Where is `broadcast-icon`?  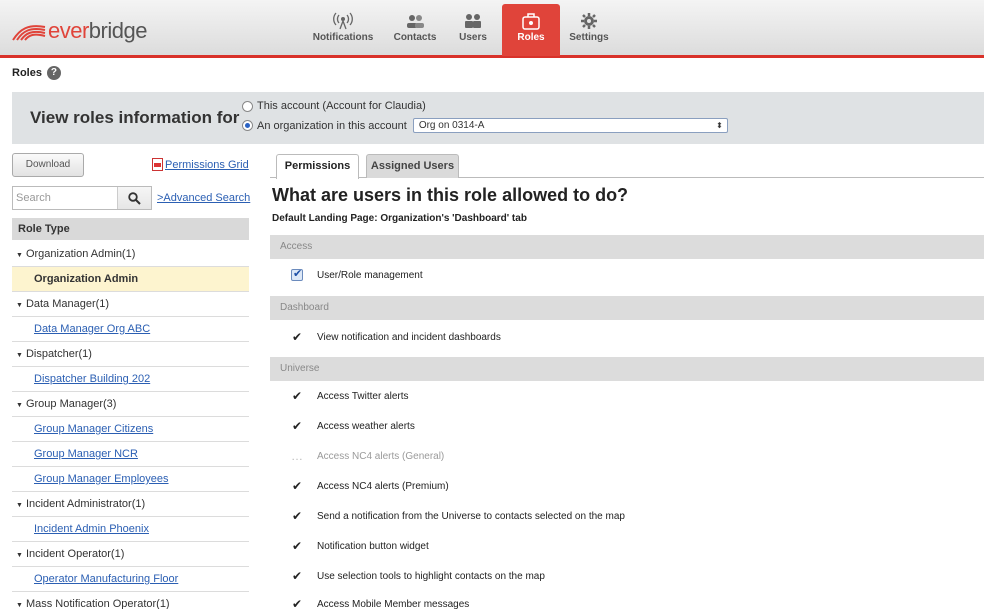 broadcast-icon is located at coordinates (343, 21).